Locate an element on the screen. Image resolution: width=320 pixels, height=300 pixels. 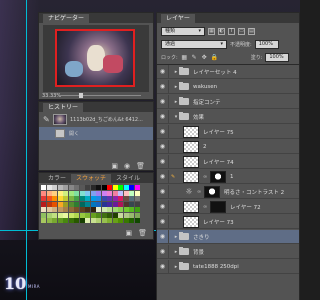
zoom-slider-knob is located at coordinates (81, 95).